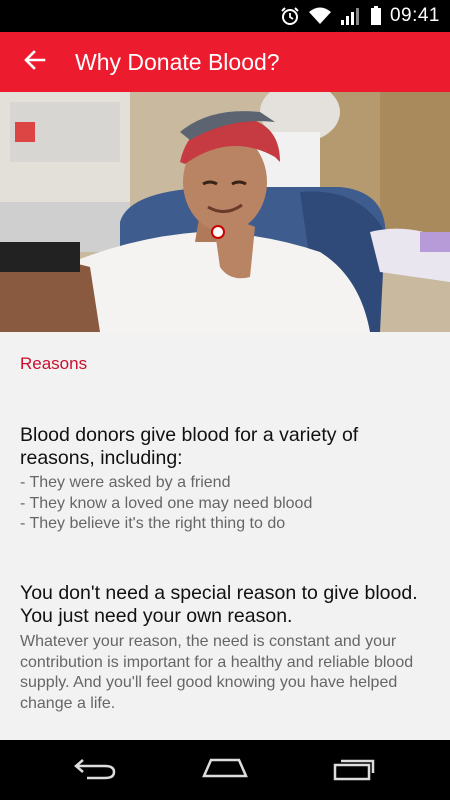  I want to click on list-item: - They were asked by a friend, so click(125, 482).